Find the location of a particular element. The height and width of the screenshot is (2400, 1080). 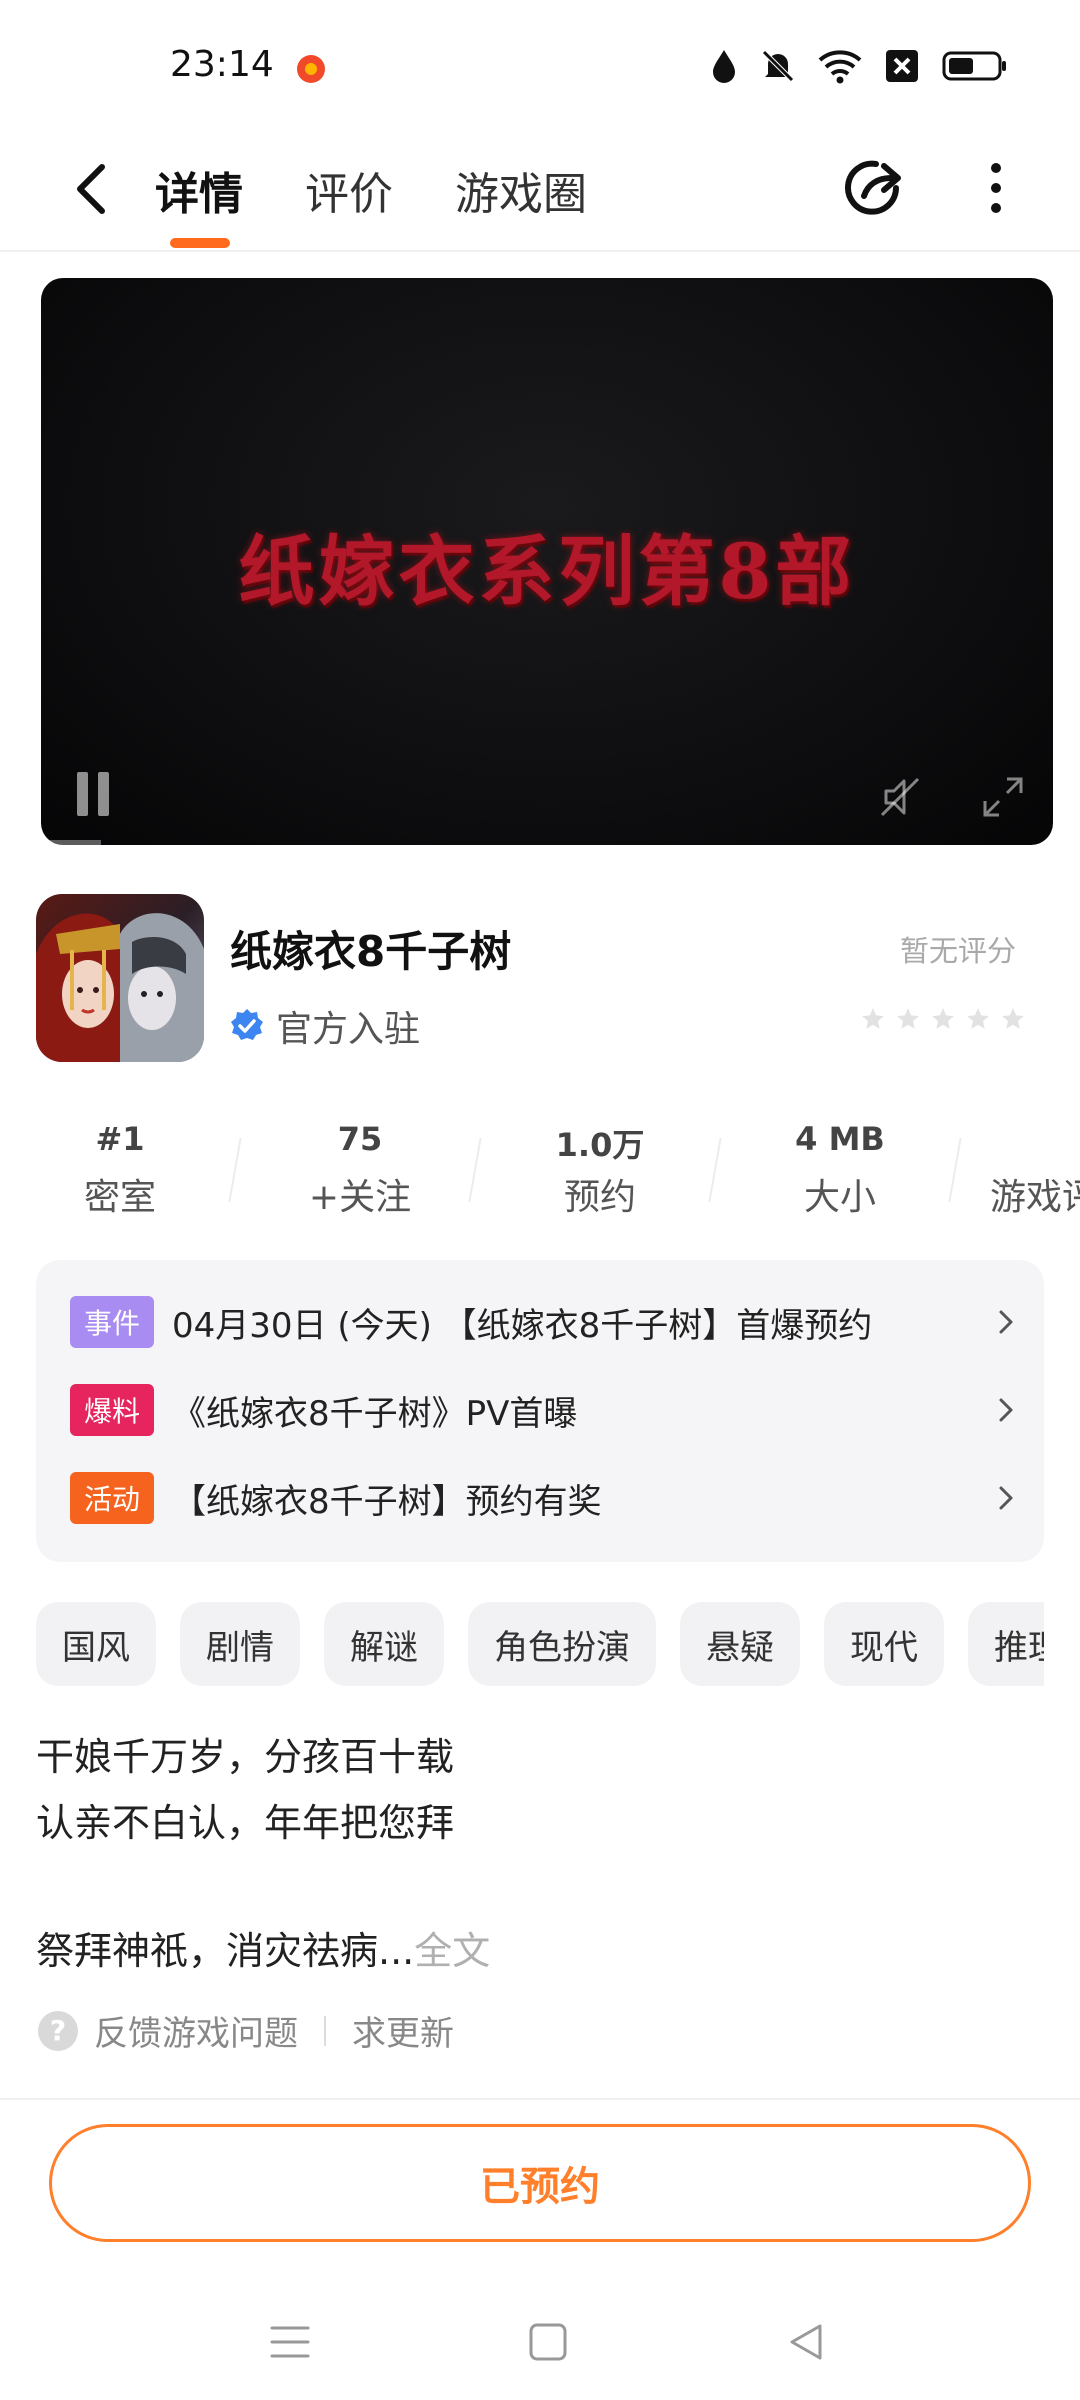

stat-label: 大小 is located at coordinates (839, 1197).